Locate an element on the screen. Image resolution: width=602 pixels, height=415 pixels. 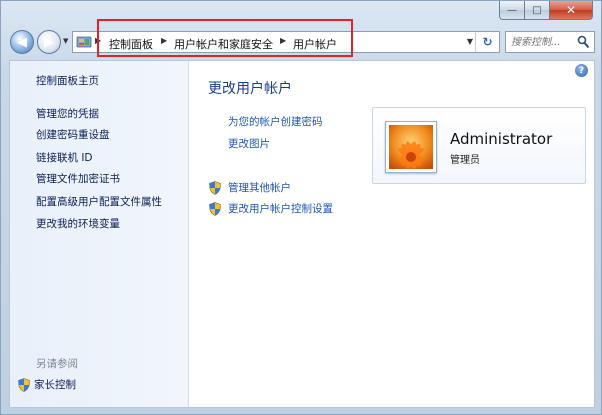
caption-buttons: — □ ✕ is located at coordinates (546, 10).